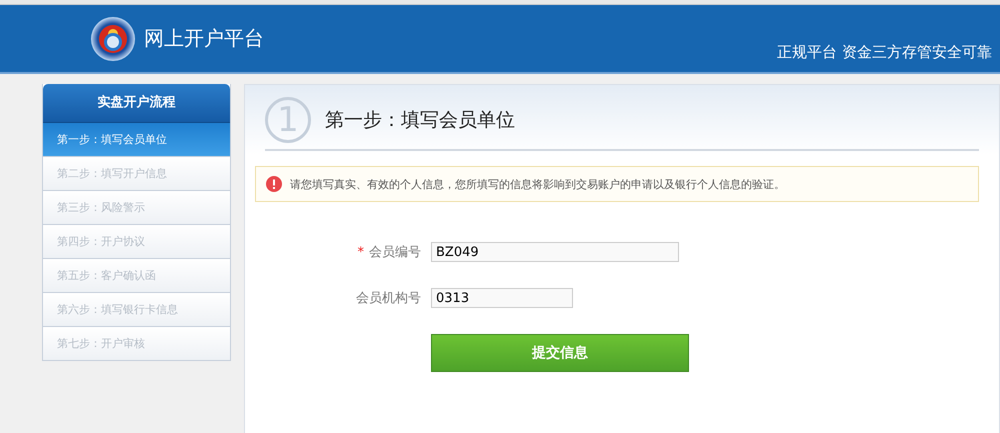 This screenshot has width=1000, height=433. Describe the element at coordinates (395, 252) in the screenshot. I see `field-label: 会员编号` at that location.